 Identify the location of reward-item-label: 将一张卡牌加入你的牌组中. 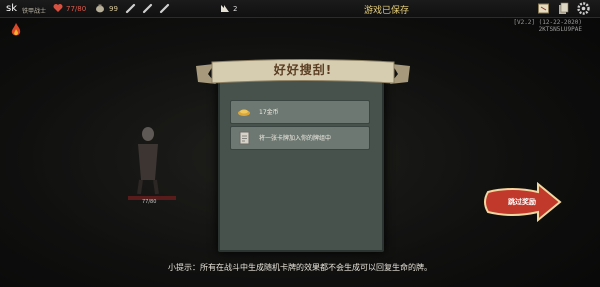
(295, 138).